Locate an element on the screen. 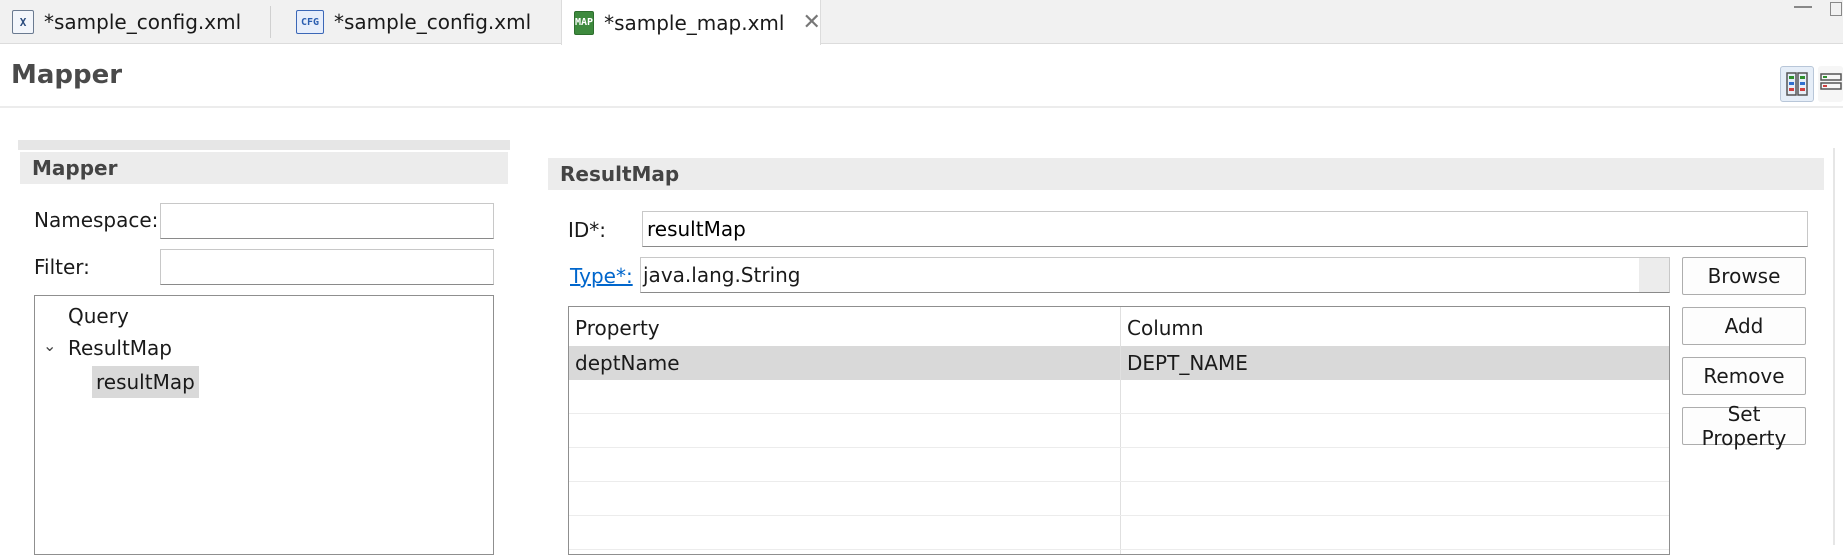  table-cell-property: deptName is located at coordinates (844, 363).